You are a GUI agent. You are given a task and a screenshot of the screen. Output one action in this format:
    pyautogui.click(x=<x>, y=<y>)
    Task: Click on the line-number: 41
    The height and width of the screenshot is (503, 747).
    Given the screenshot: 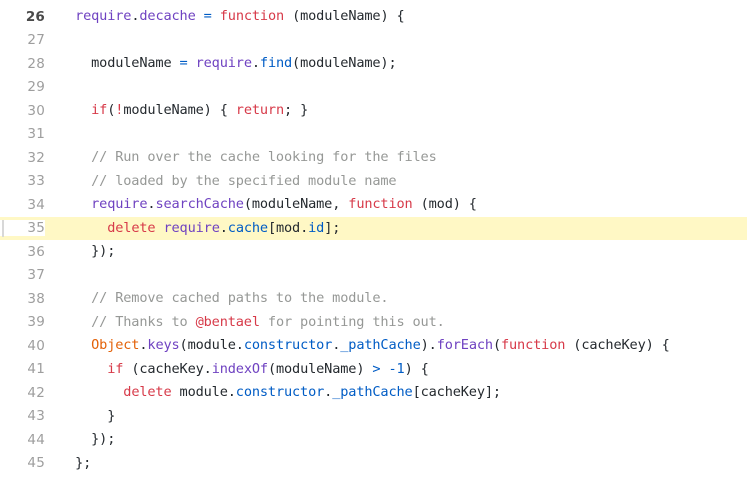 What is the action you would take?
    pyautogui.click(x=22, y=369)
    